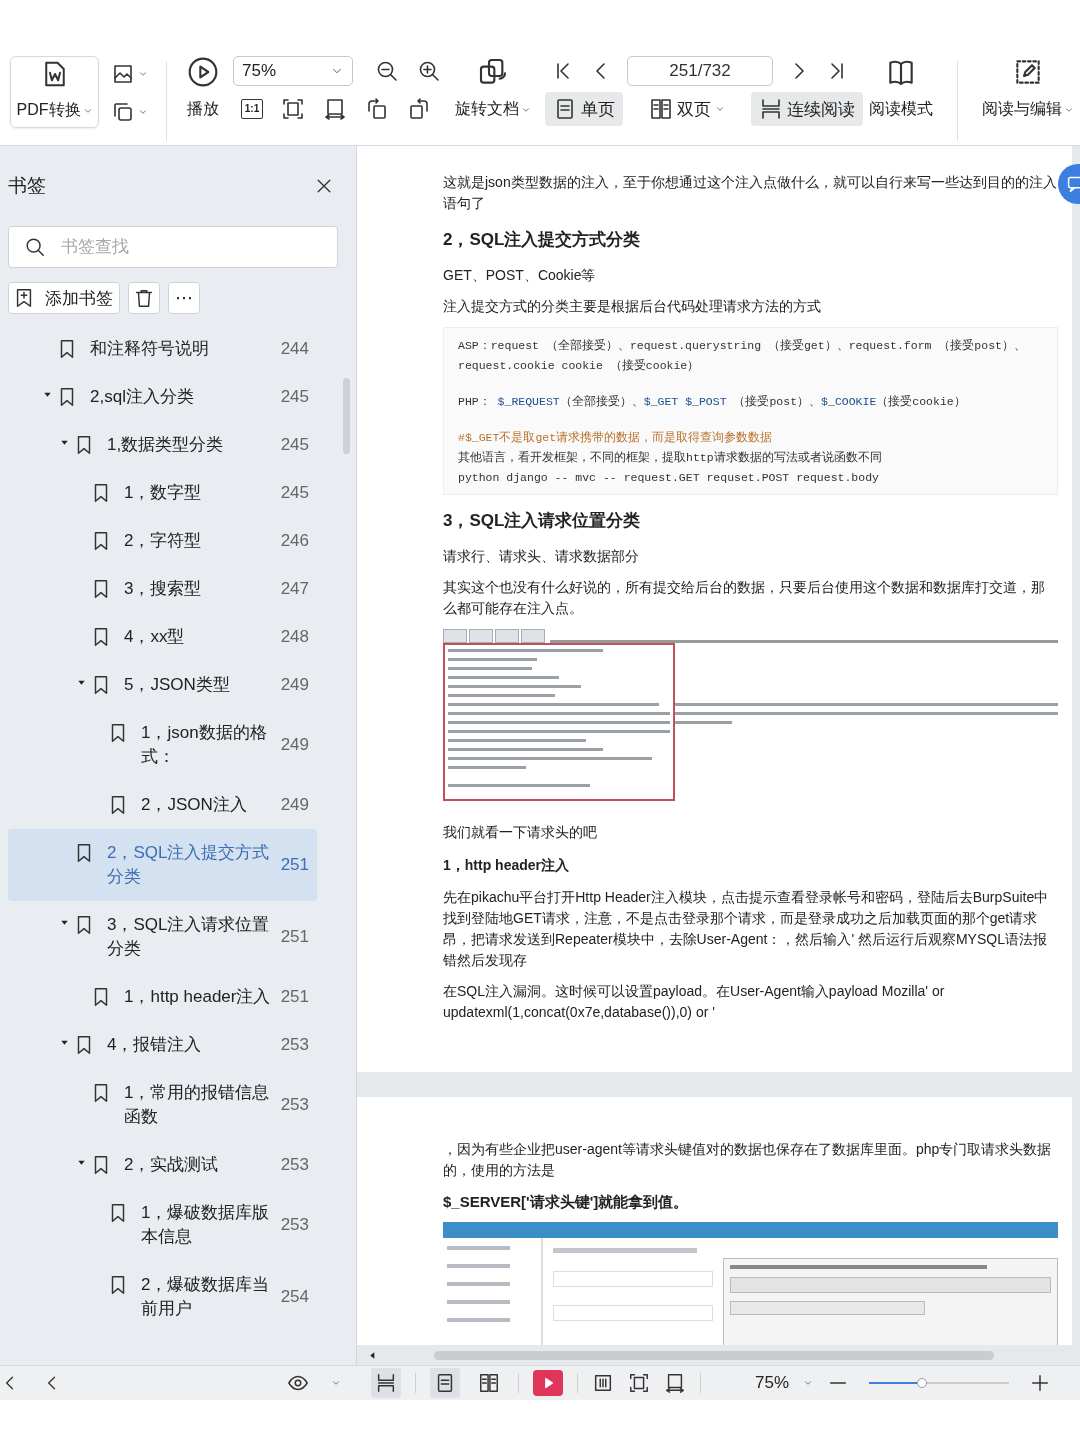  Describe the element at coordinates (294, 589) in the screenshot. I see `page-number: 247` at that location.